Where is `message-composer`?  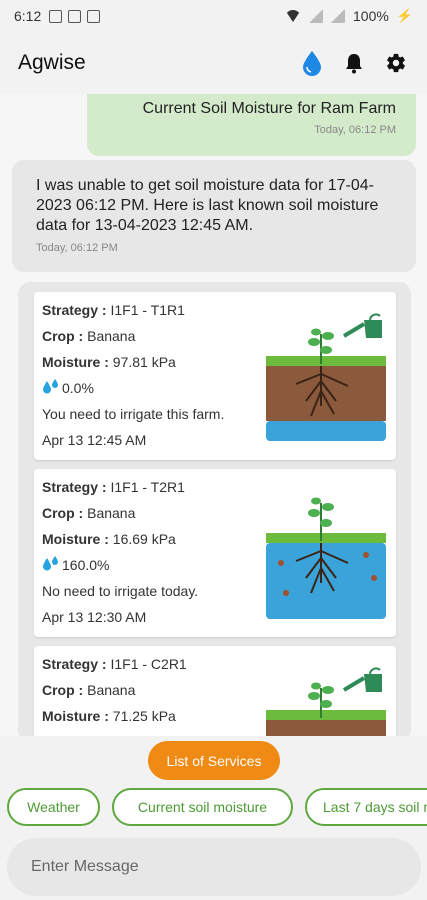
message-composer is located at coordinates (214, 867).